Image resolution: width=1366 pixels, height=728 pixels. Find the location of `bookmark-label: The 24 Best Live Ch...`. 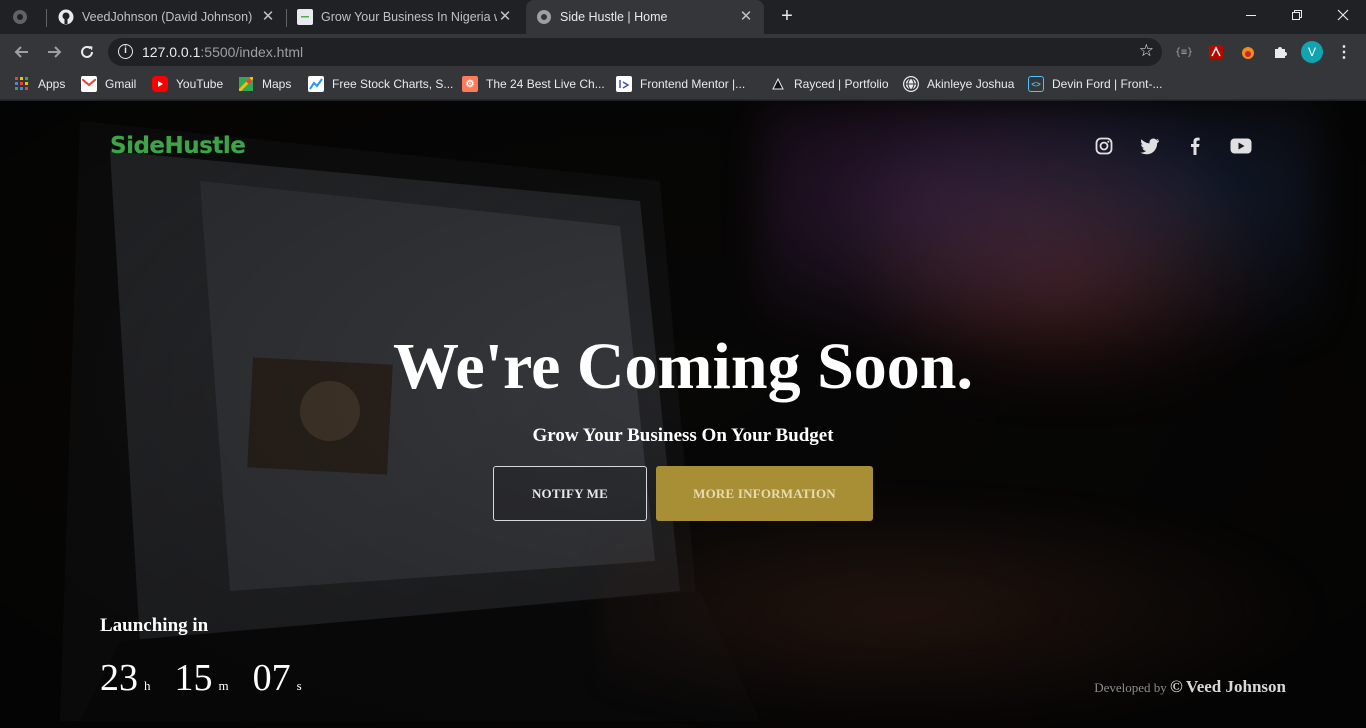

bookmark-label: The 24 Best Live Ch... is located at coordinates (545, 84).